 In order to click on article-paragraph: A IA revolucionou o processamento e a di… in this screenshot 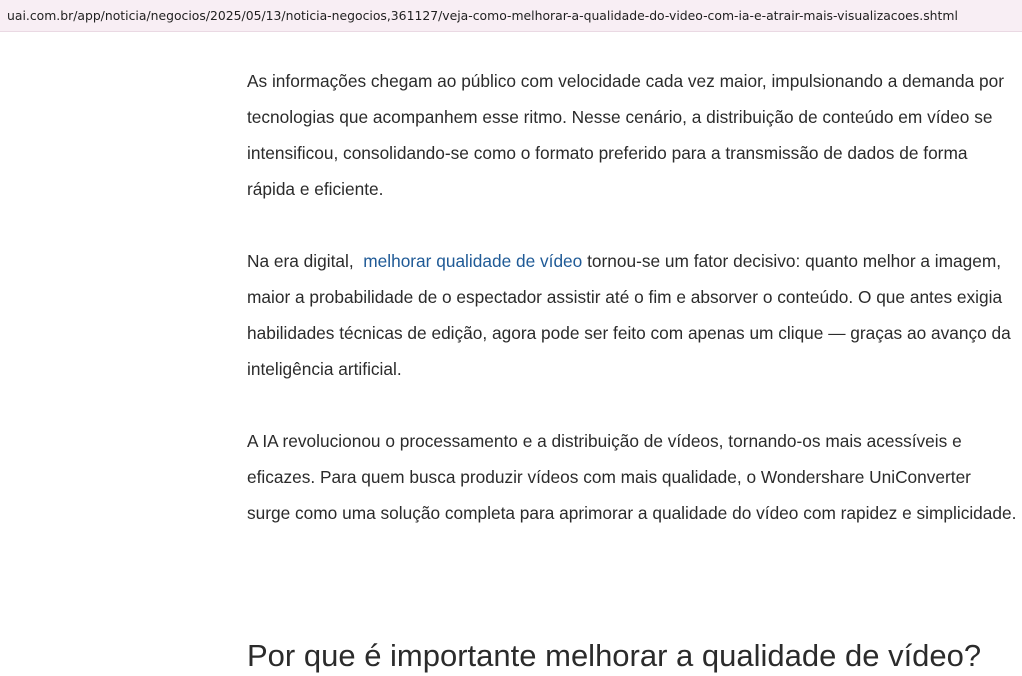, I will do `click(632, 477)`.